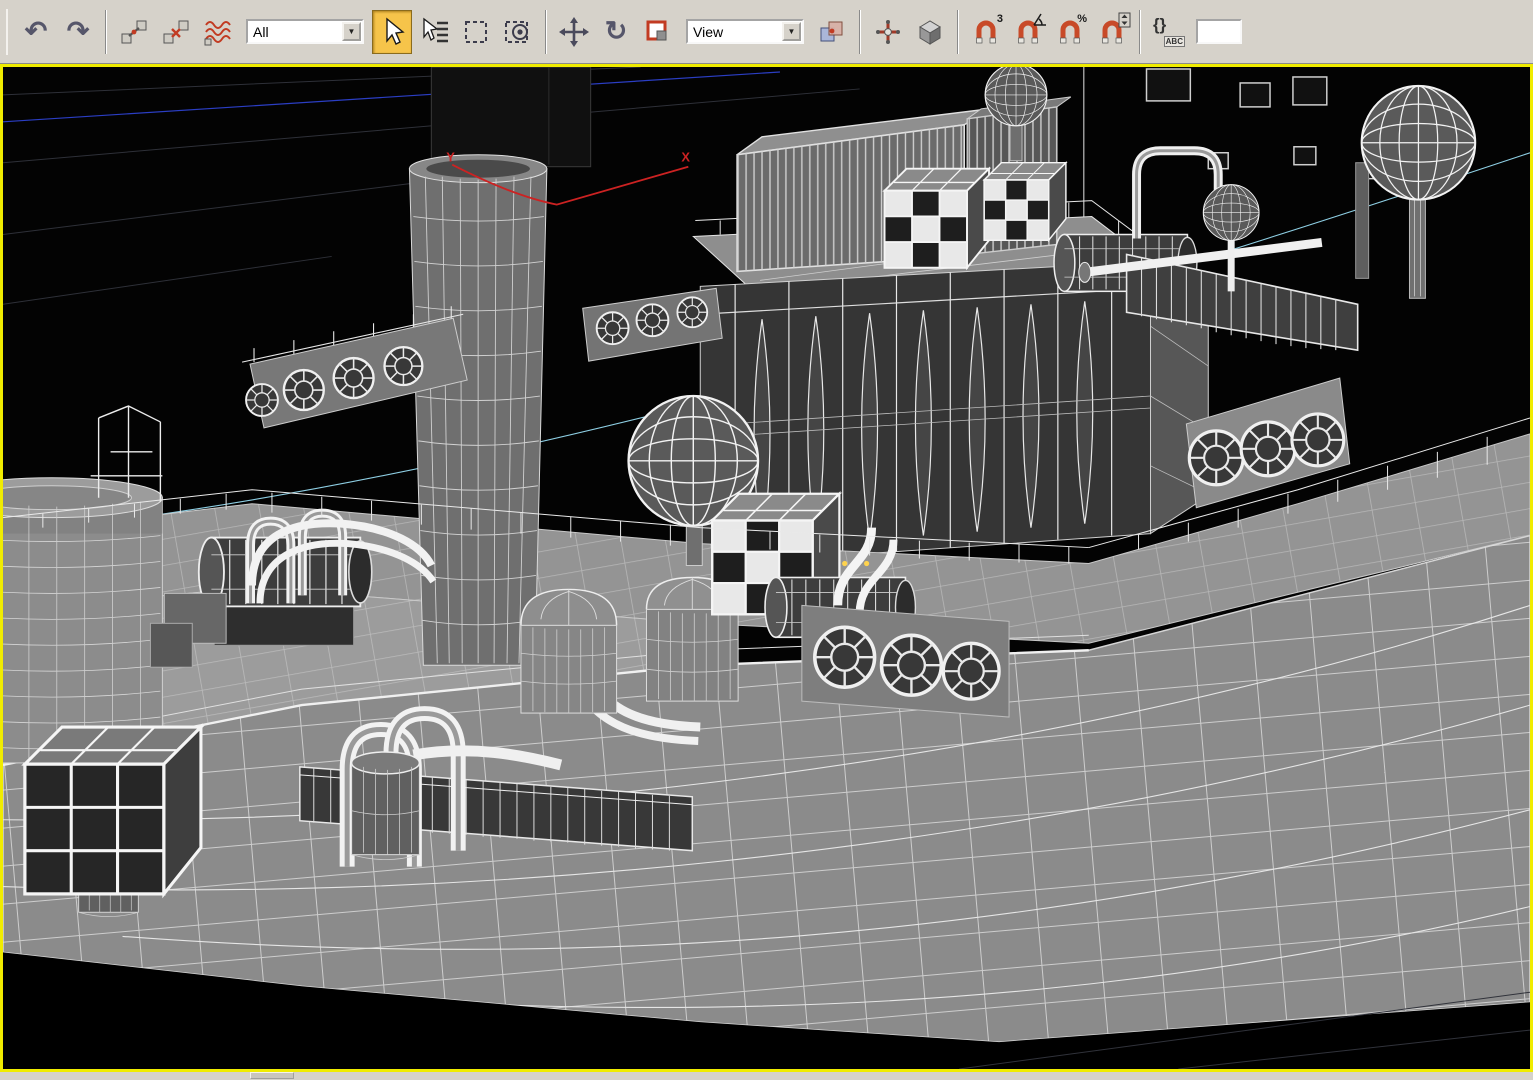 The width and height of the screenshot is (1533, 1080). I want to click on main-toolbar: ↶ ↷ All ▼ ↻ View ▼ 3 % {} ABC, so click(766, 32).